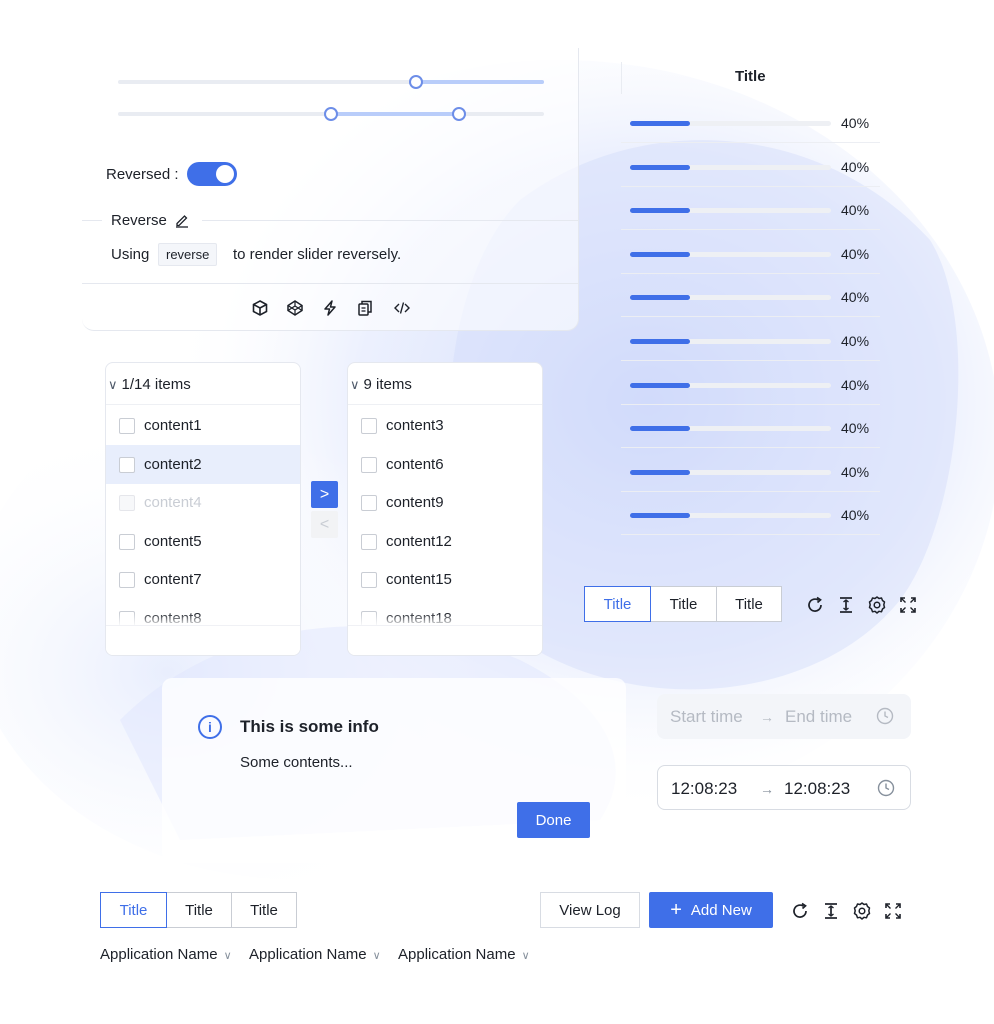 The width and height of the screenshot is (994, 1024). What do you see at coordinates (203, 464) in the screenshot?
I see `transfer-list-item: content2` at bounding box center [203, 464].